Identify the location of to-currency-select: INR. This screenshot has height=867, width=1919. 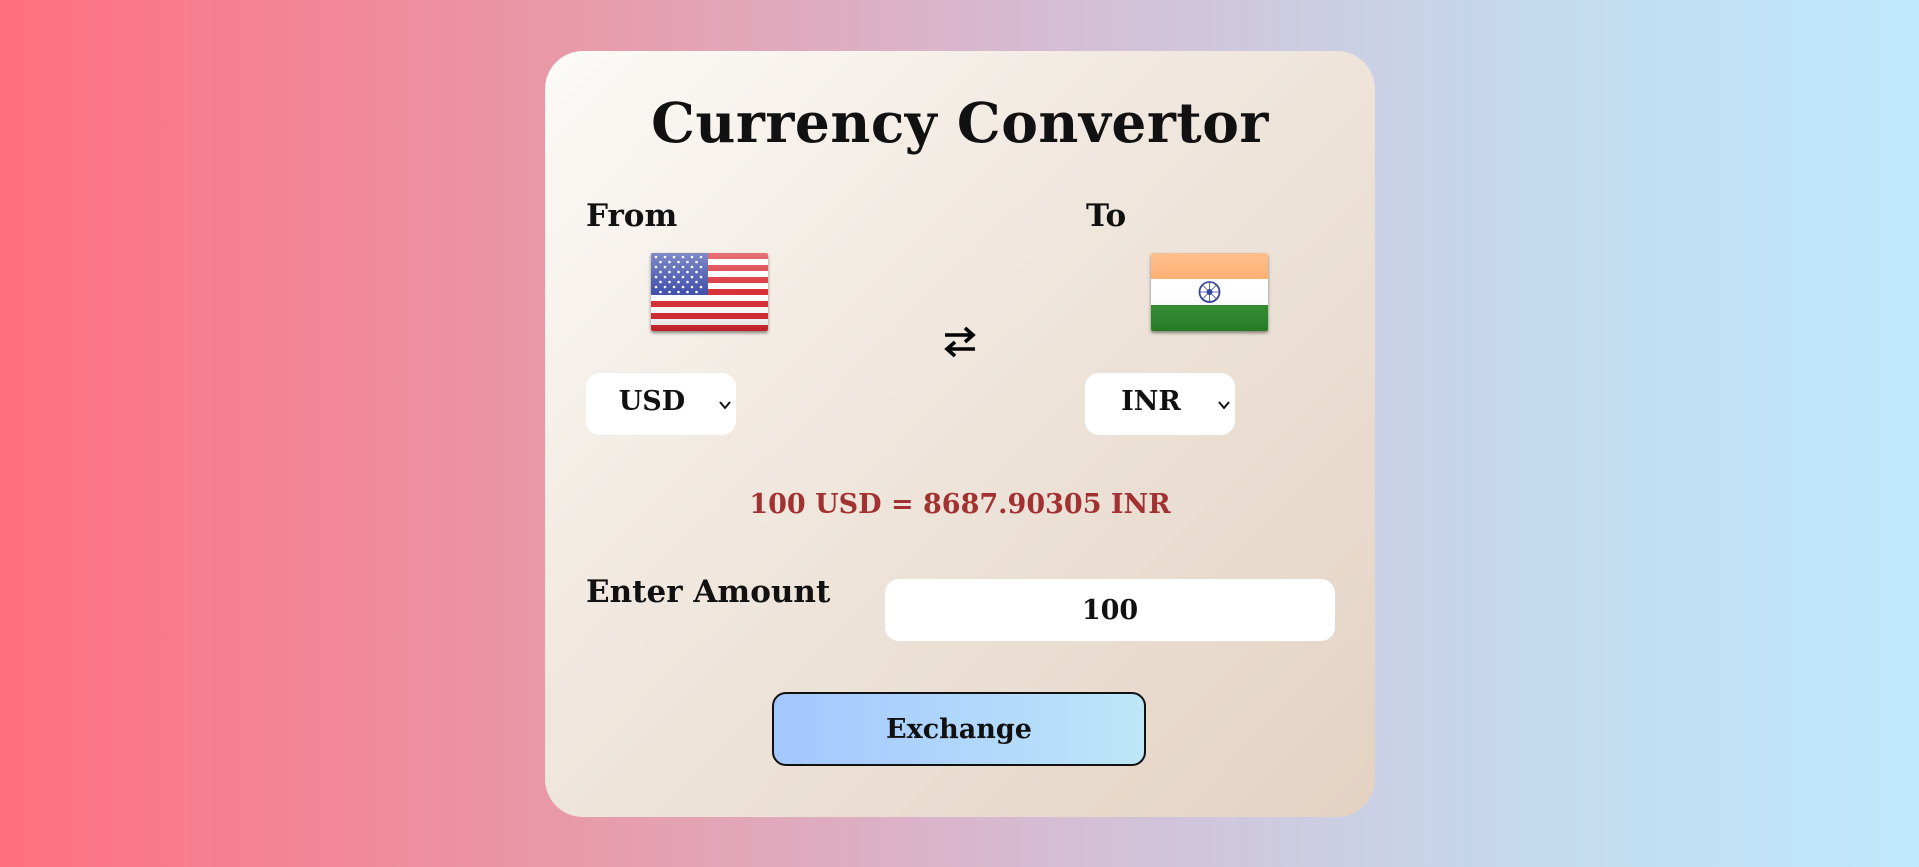
(1160, 404).